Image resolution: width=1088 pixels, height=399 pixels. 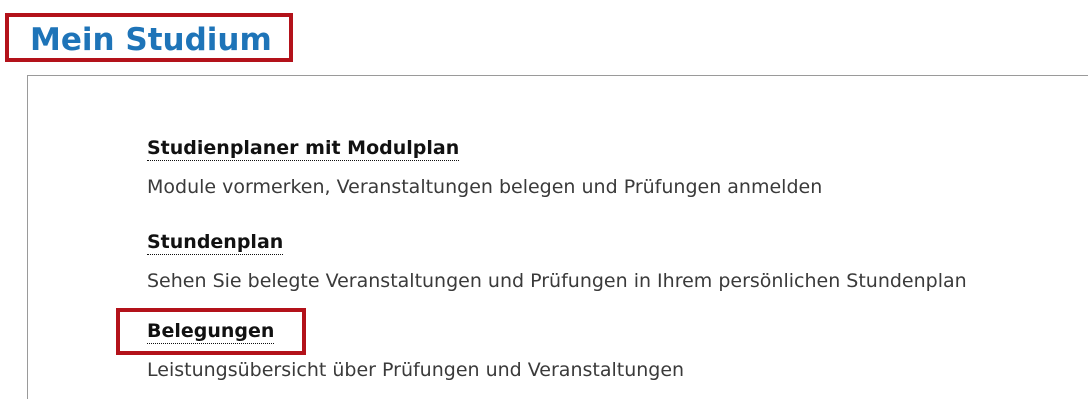 What do you see at coordinates (215, 242) in the screenshot?
I see `stundenplan-link: Stundenplan` at bounding box center [215, 242].